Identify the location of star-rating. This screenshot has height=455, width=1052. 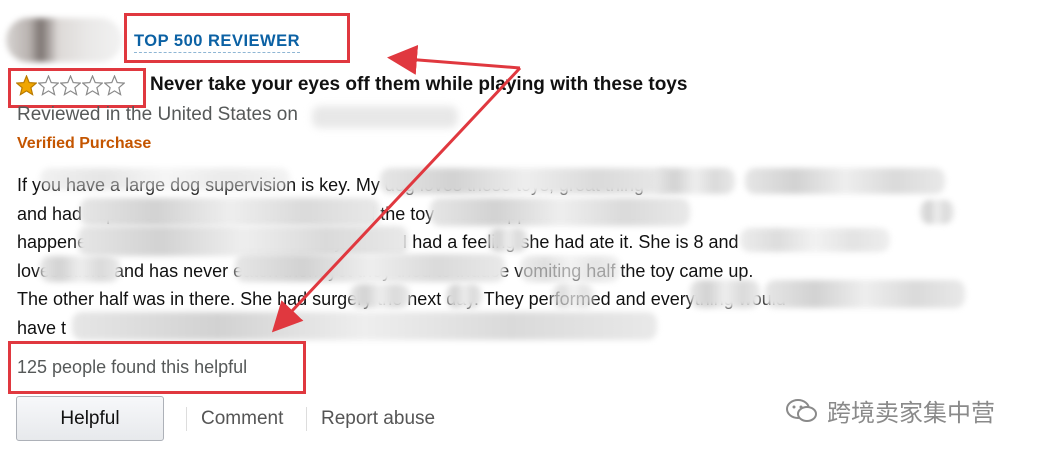
(70, 85).